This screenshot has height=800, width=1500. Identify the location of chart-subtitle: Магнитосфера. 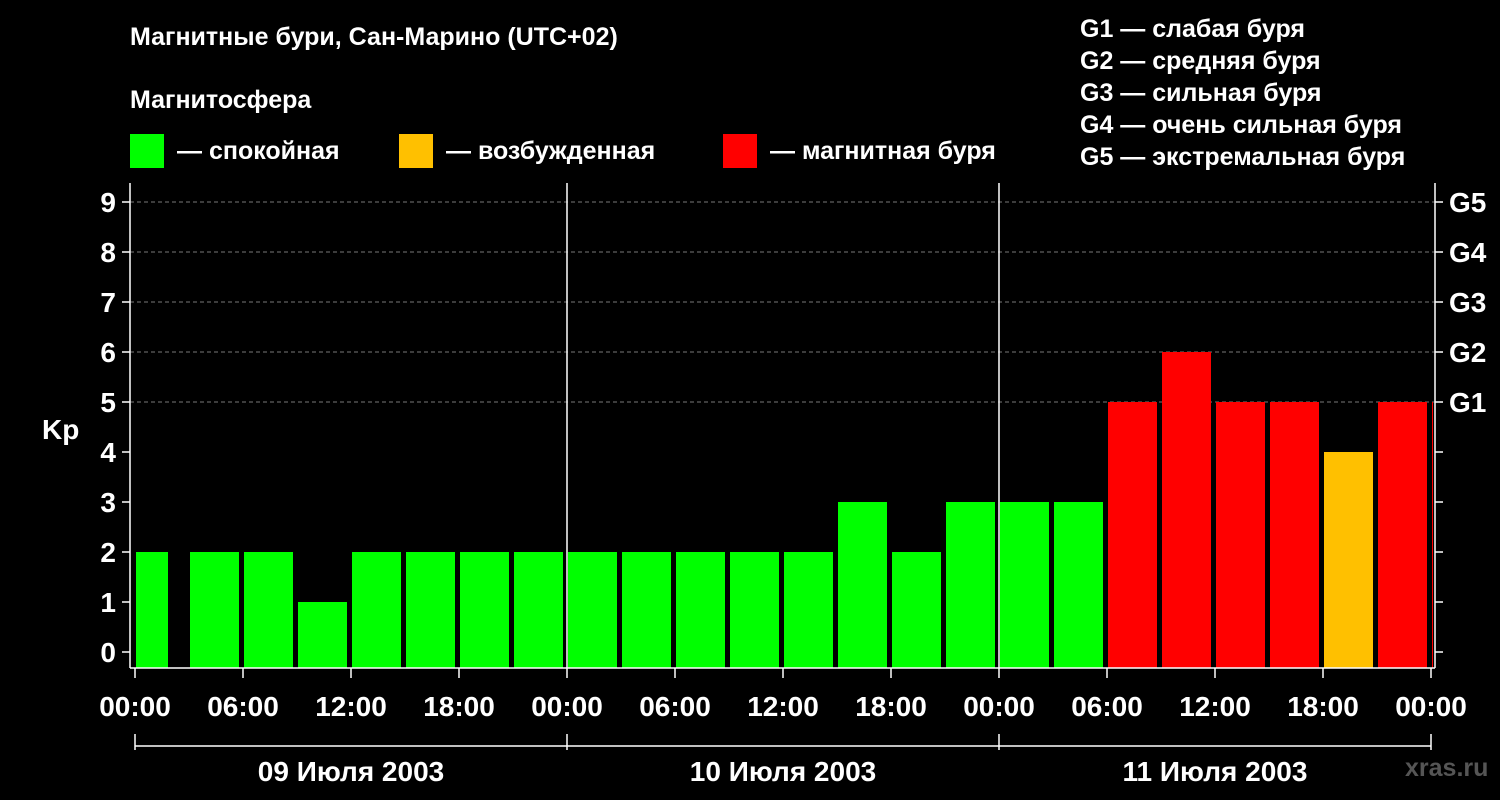
(221, 100).